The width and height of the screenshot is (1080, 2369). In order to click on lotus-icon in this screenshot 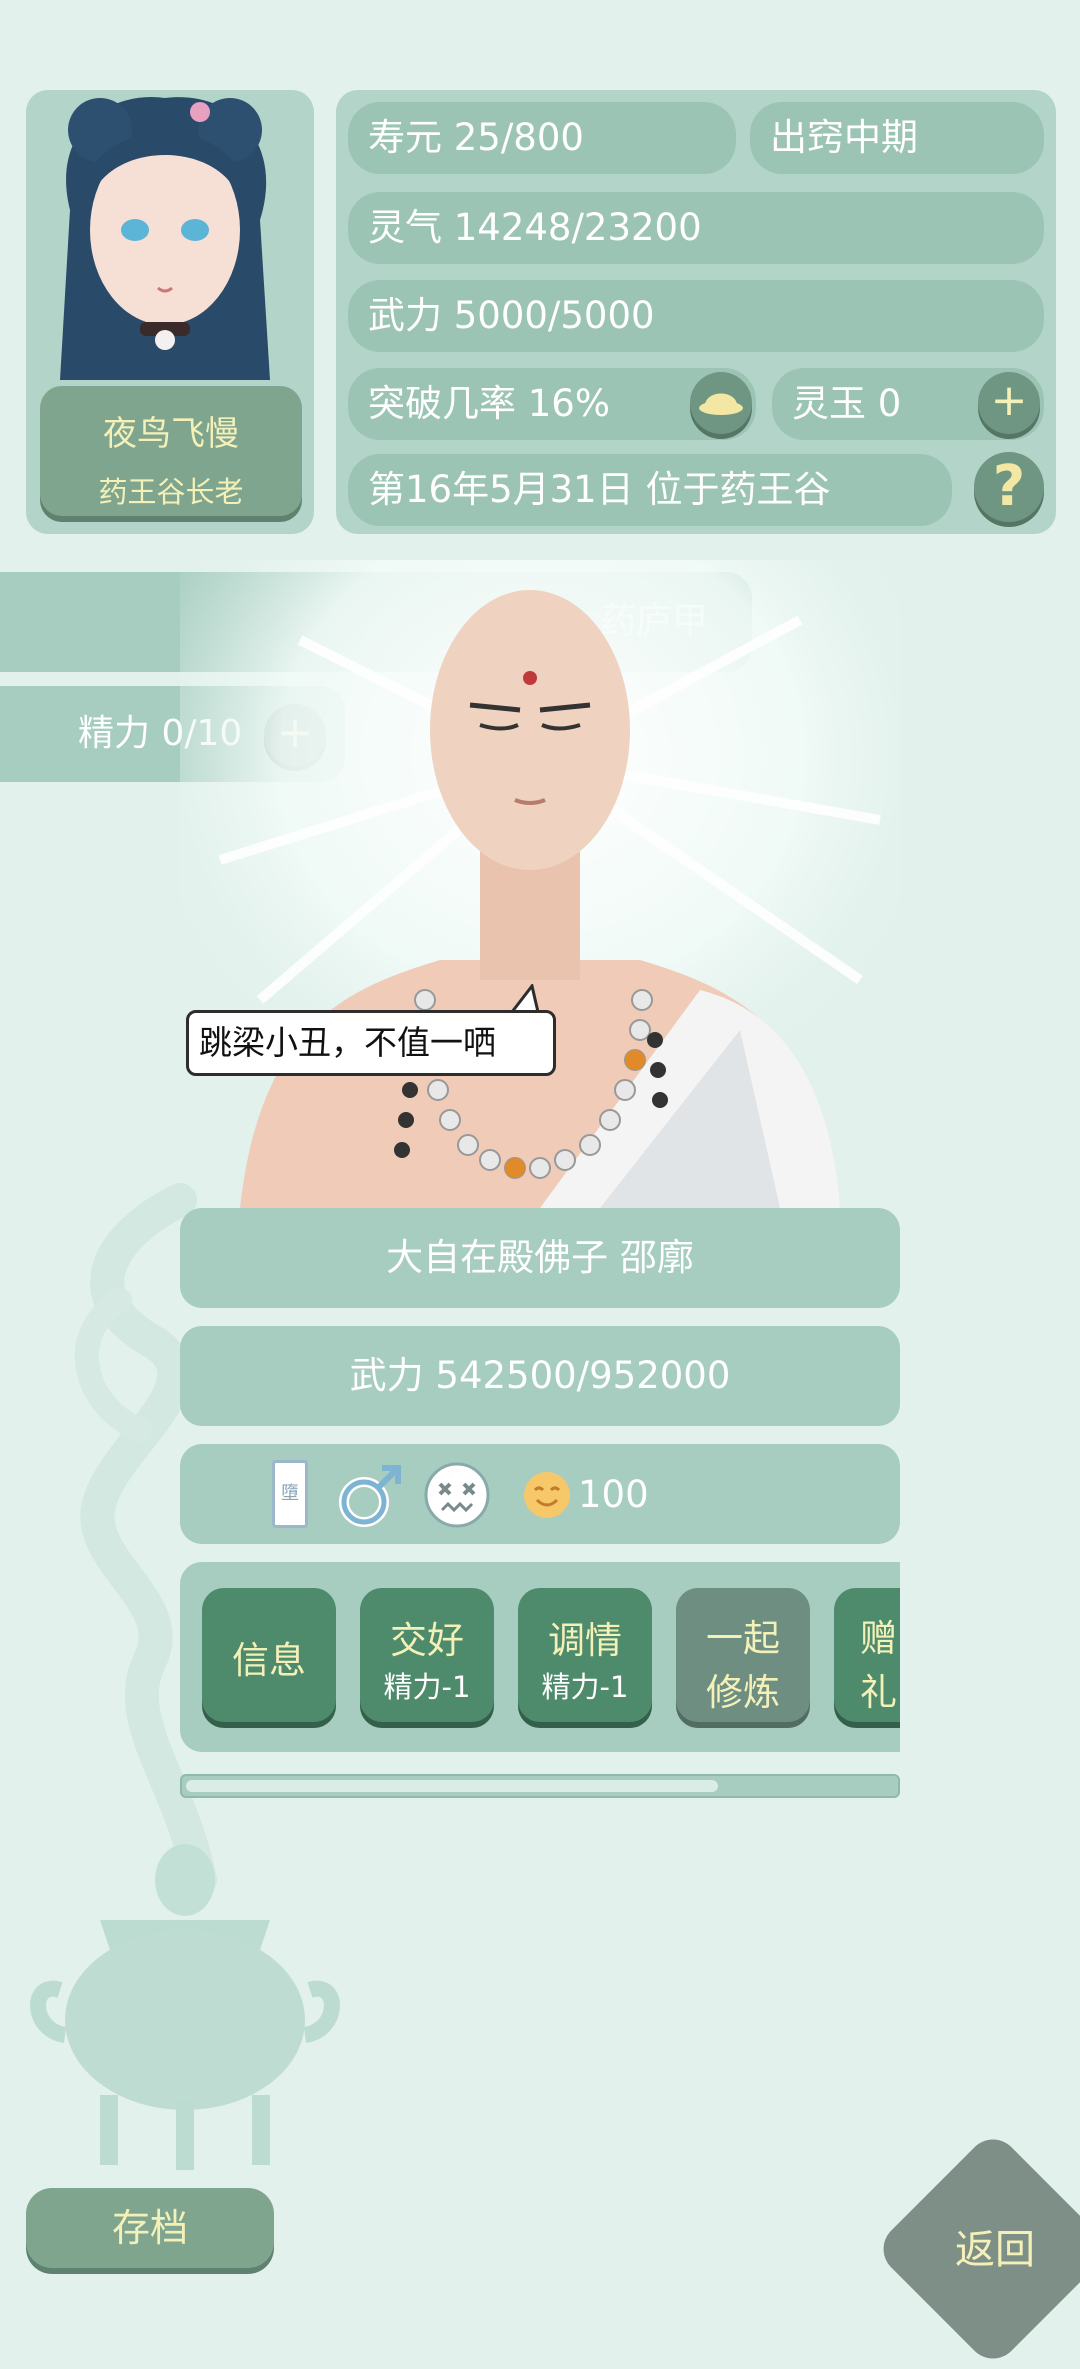, I will do `click(721, 404)`.